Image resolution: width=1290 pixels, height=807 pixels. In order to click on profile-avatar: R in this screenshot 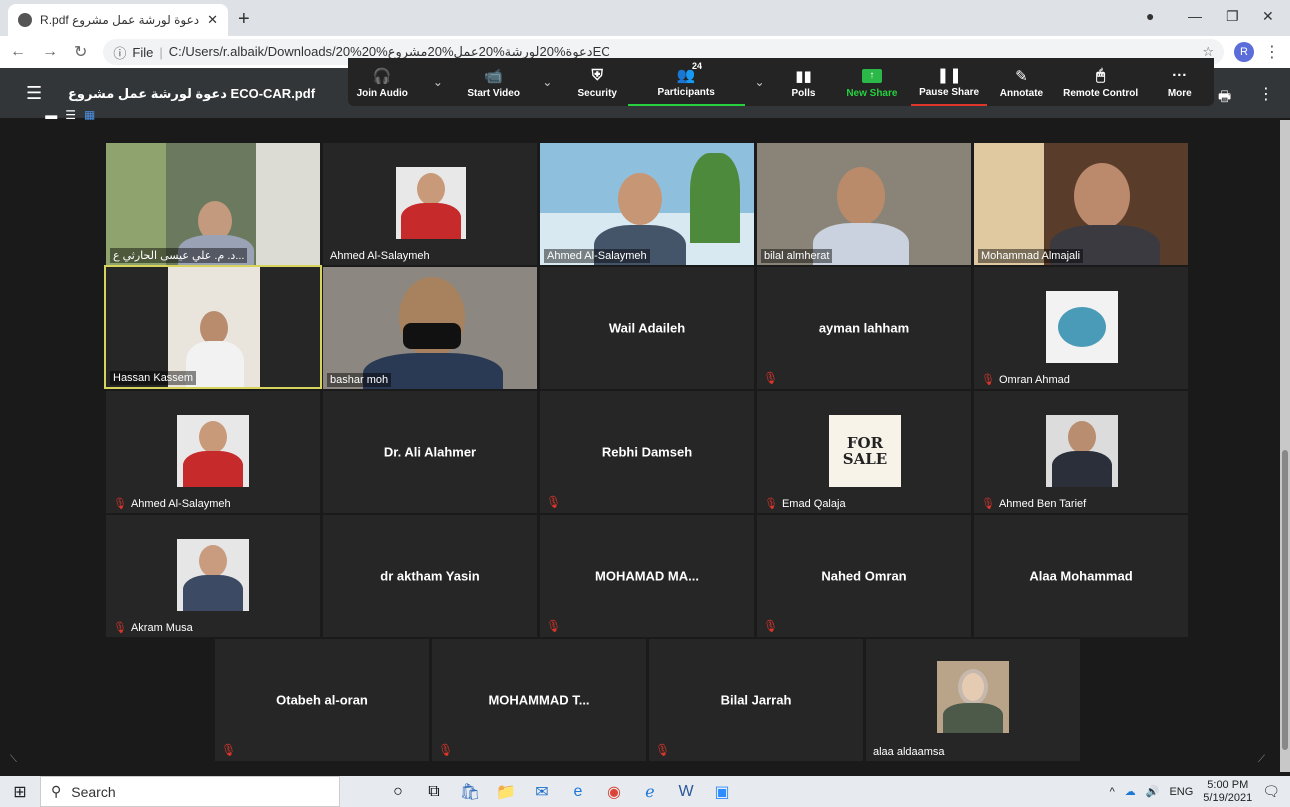, I will do `click(1244, 52)`.